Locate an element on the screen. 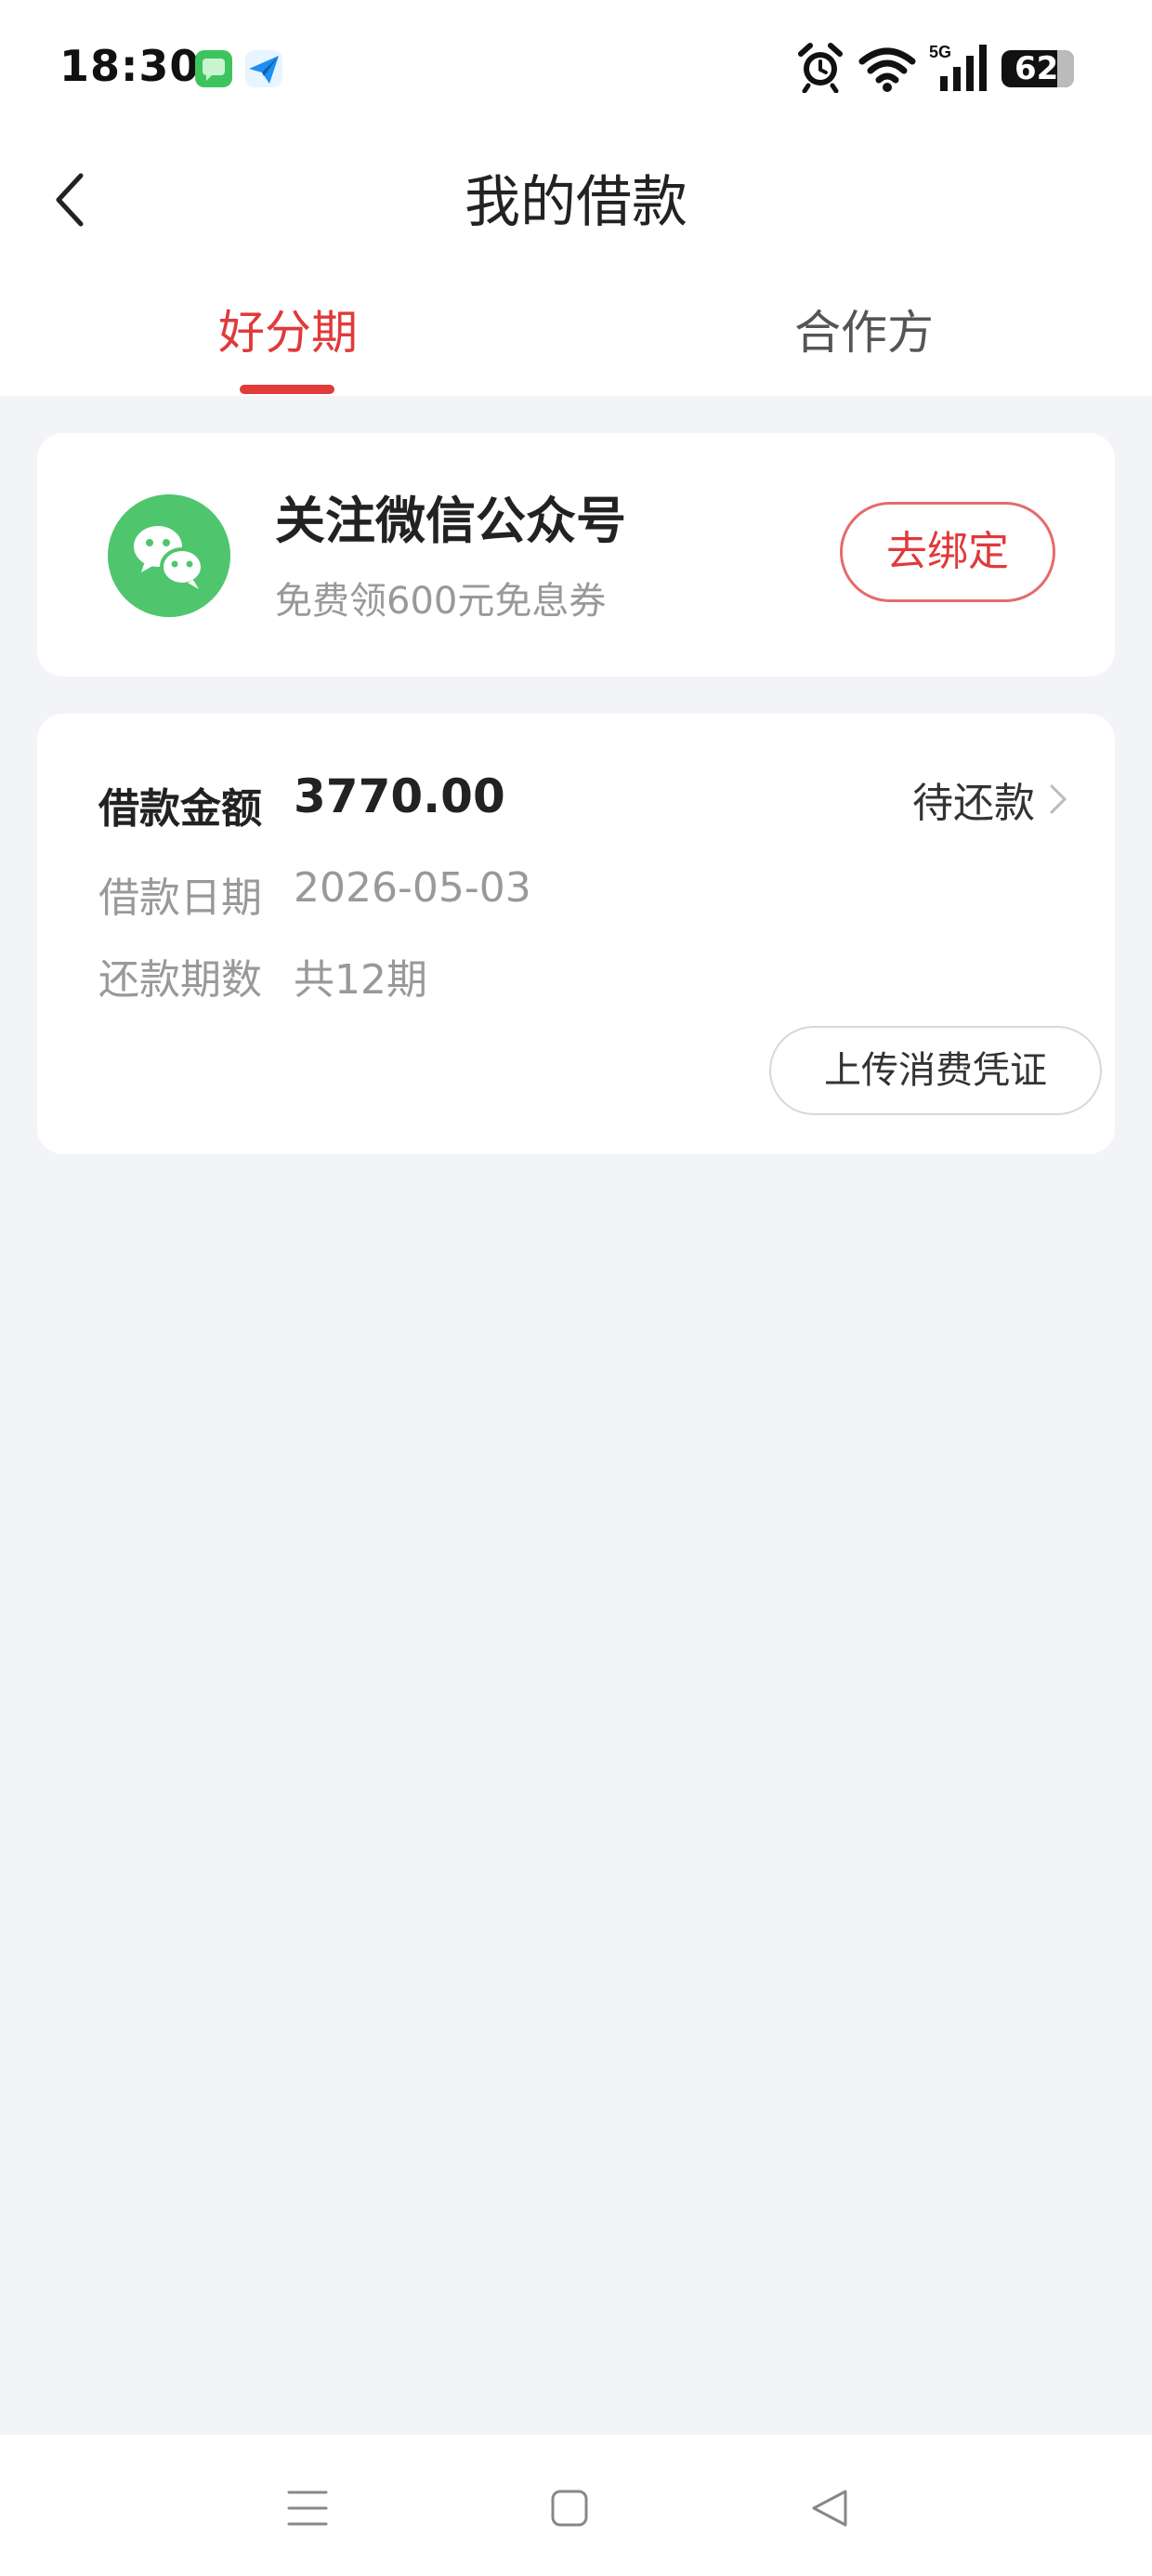  amount-label: 借款金额 is located at coordinates (180, 809).